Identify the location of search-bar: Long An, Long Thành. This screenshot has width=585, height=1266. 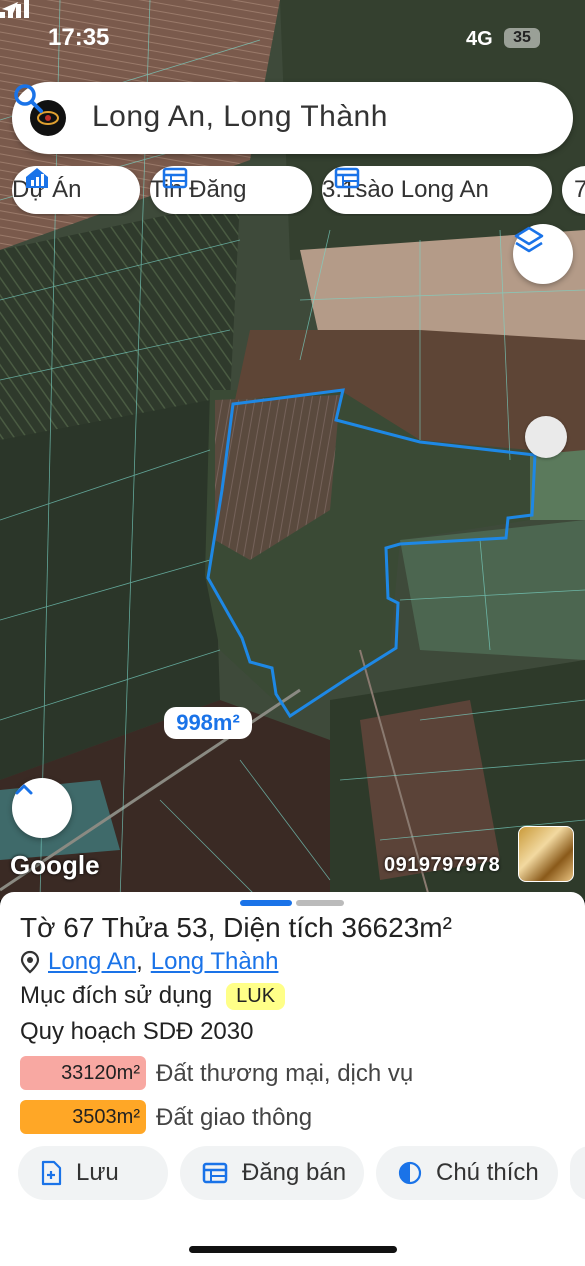
(292, 118).